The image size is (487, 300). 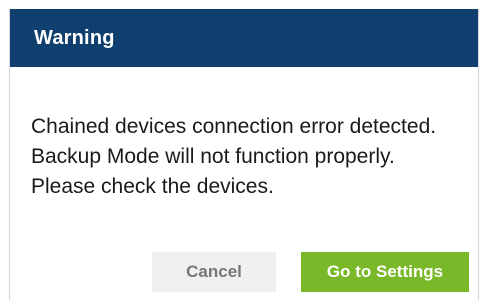 What do you see at coordinates (385, 272) in the screenshot?
I see `go-to-settings-button: Go to Settings` at bounding box center [385, 272].